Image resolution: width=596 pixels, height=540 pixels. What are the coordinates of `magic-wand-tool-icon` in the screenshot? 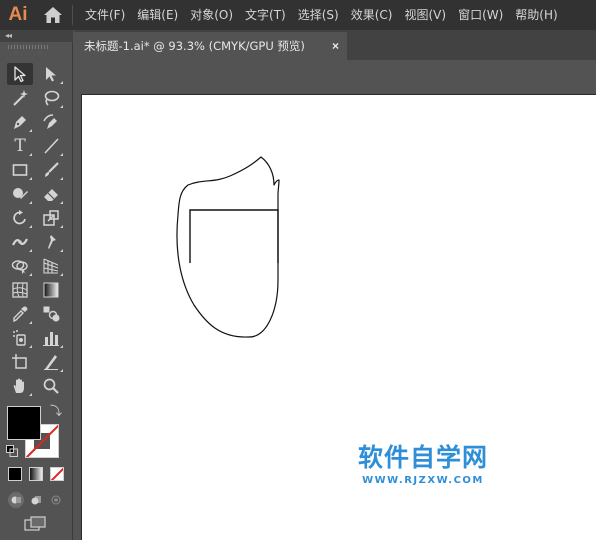 It's located at (20, 98).